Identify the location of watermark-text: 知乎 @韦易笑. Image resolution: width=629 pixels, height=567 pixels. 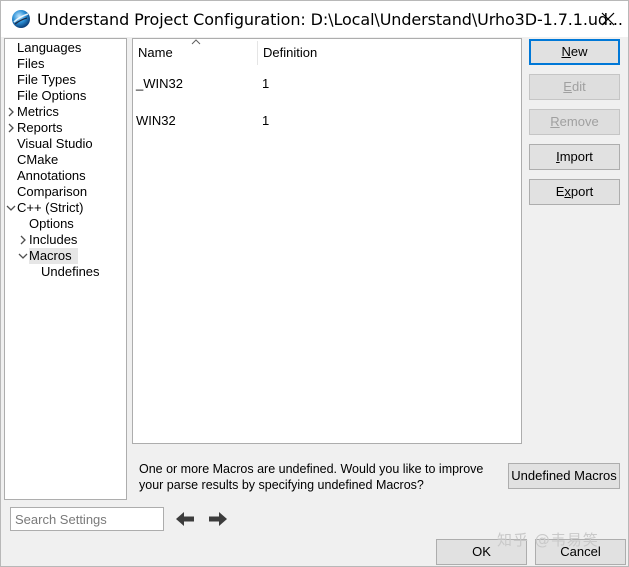
(548, 540).